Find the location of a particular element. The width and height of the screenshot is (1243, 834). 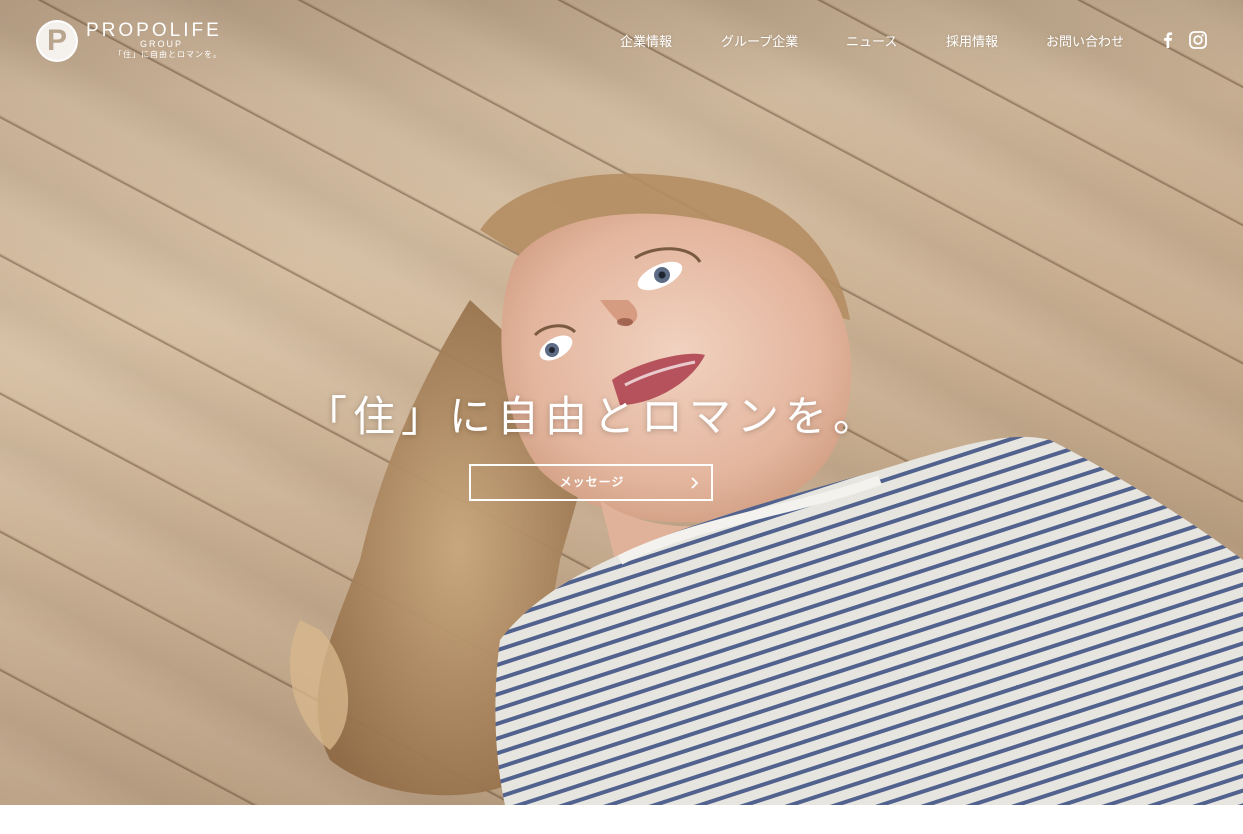

brand-logo: P PROPOLIFE GROUP 「住」に自由とロマンを。 is located at coordinates (141, 41).